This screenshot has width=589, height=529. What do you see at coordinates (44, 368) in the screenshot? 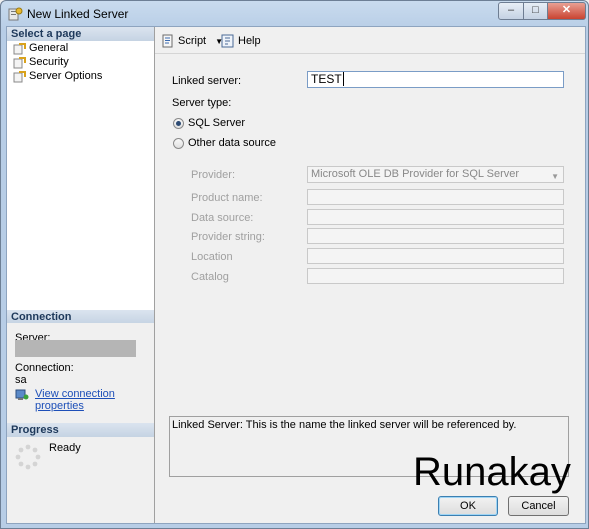
I see `connection-label: Connection:` at bounding box center [44, 368].